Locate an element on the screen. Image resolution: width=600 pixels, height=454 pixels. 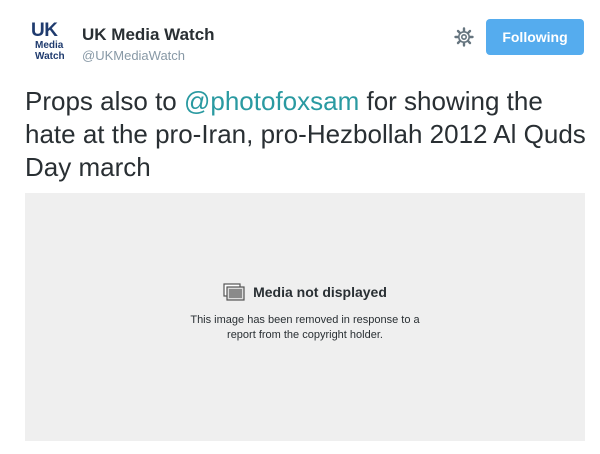
avatar-text-uk: UK is located at coordinates (44, 30).